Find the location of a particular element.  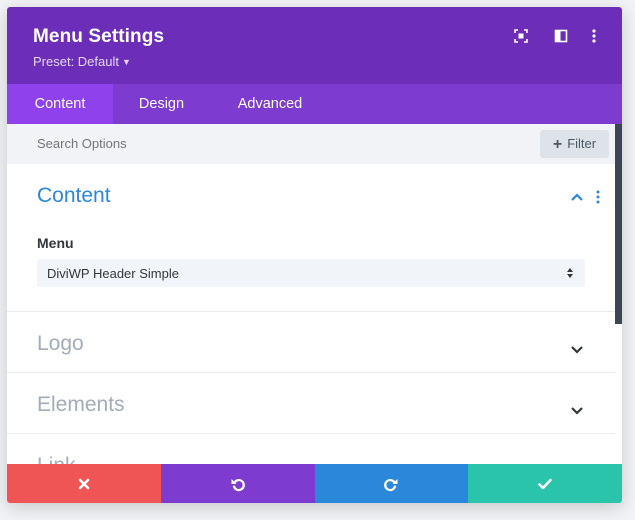

section-options-icon is located at coordinates (598, 197).